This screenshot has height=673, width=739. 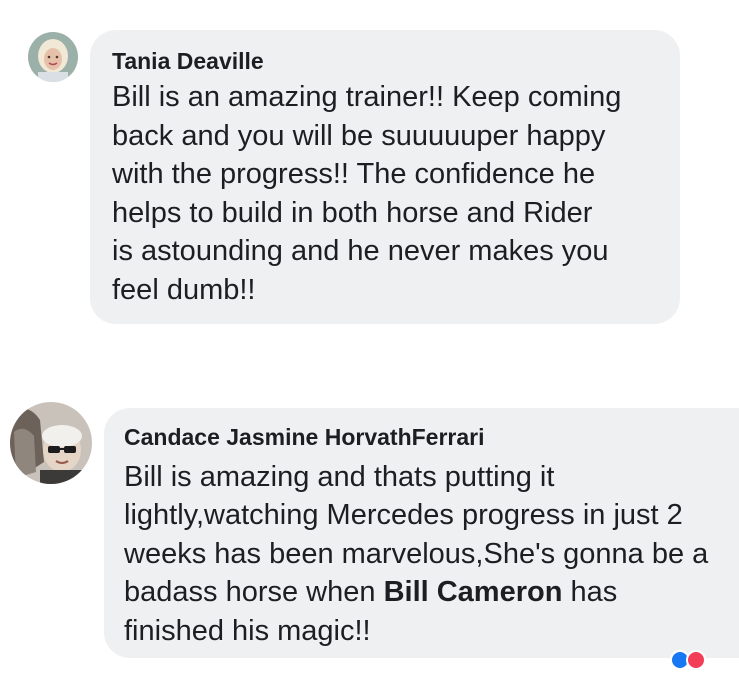 I want to click on reaction-love-icon, so click(x=696, y=660).